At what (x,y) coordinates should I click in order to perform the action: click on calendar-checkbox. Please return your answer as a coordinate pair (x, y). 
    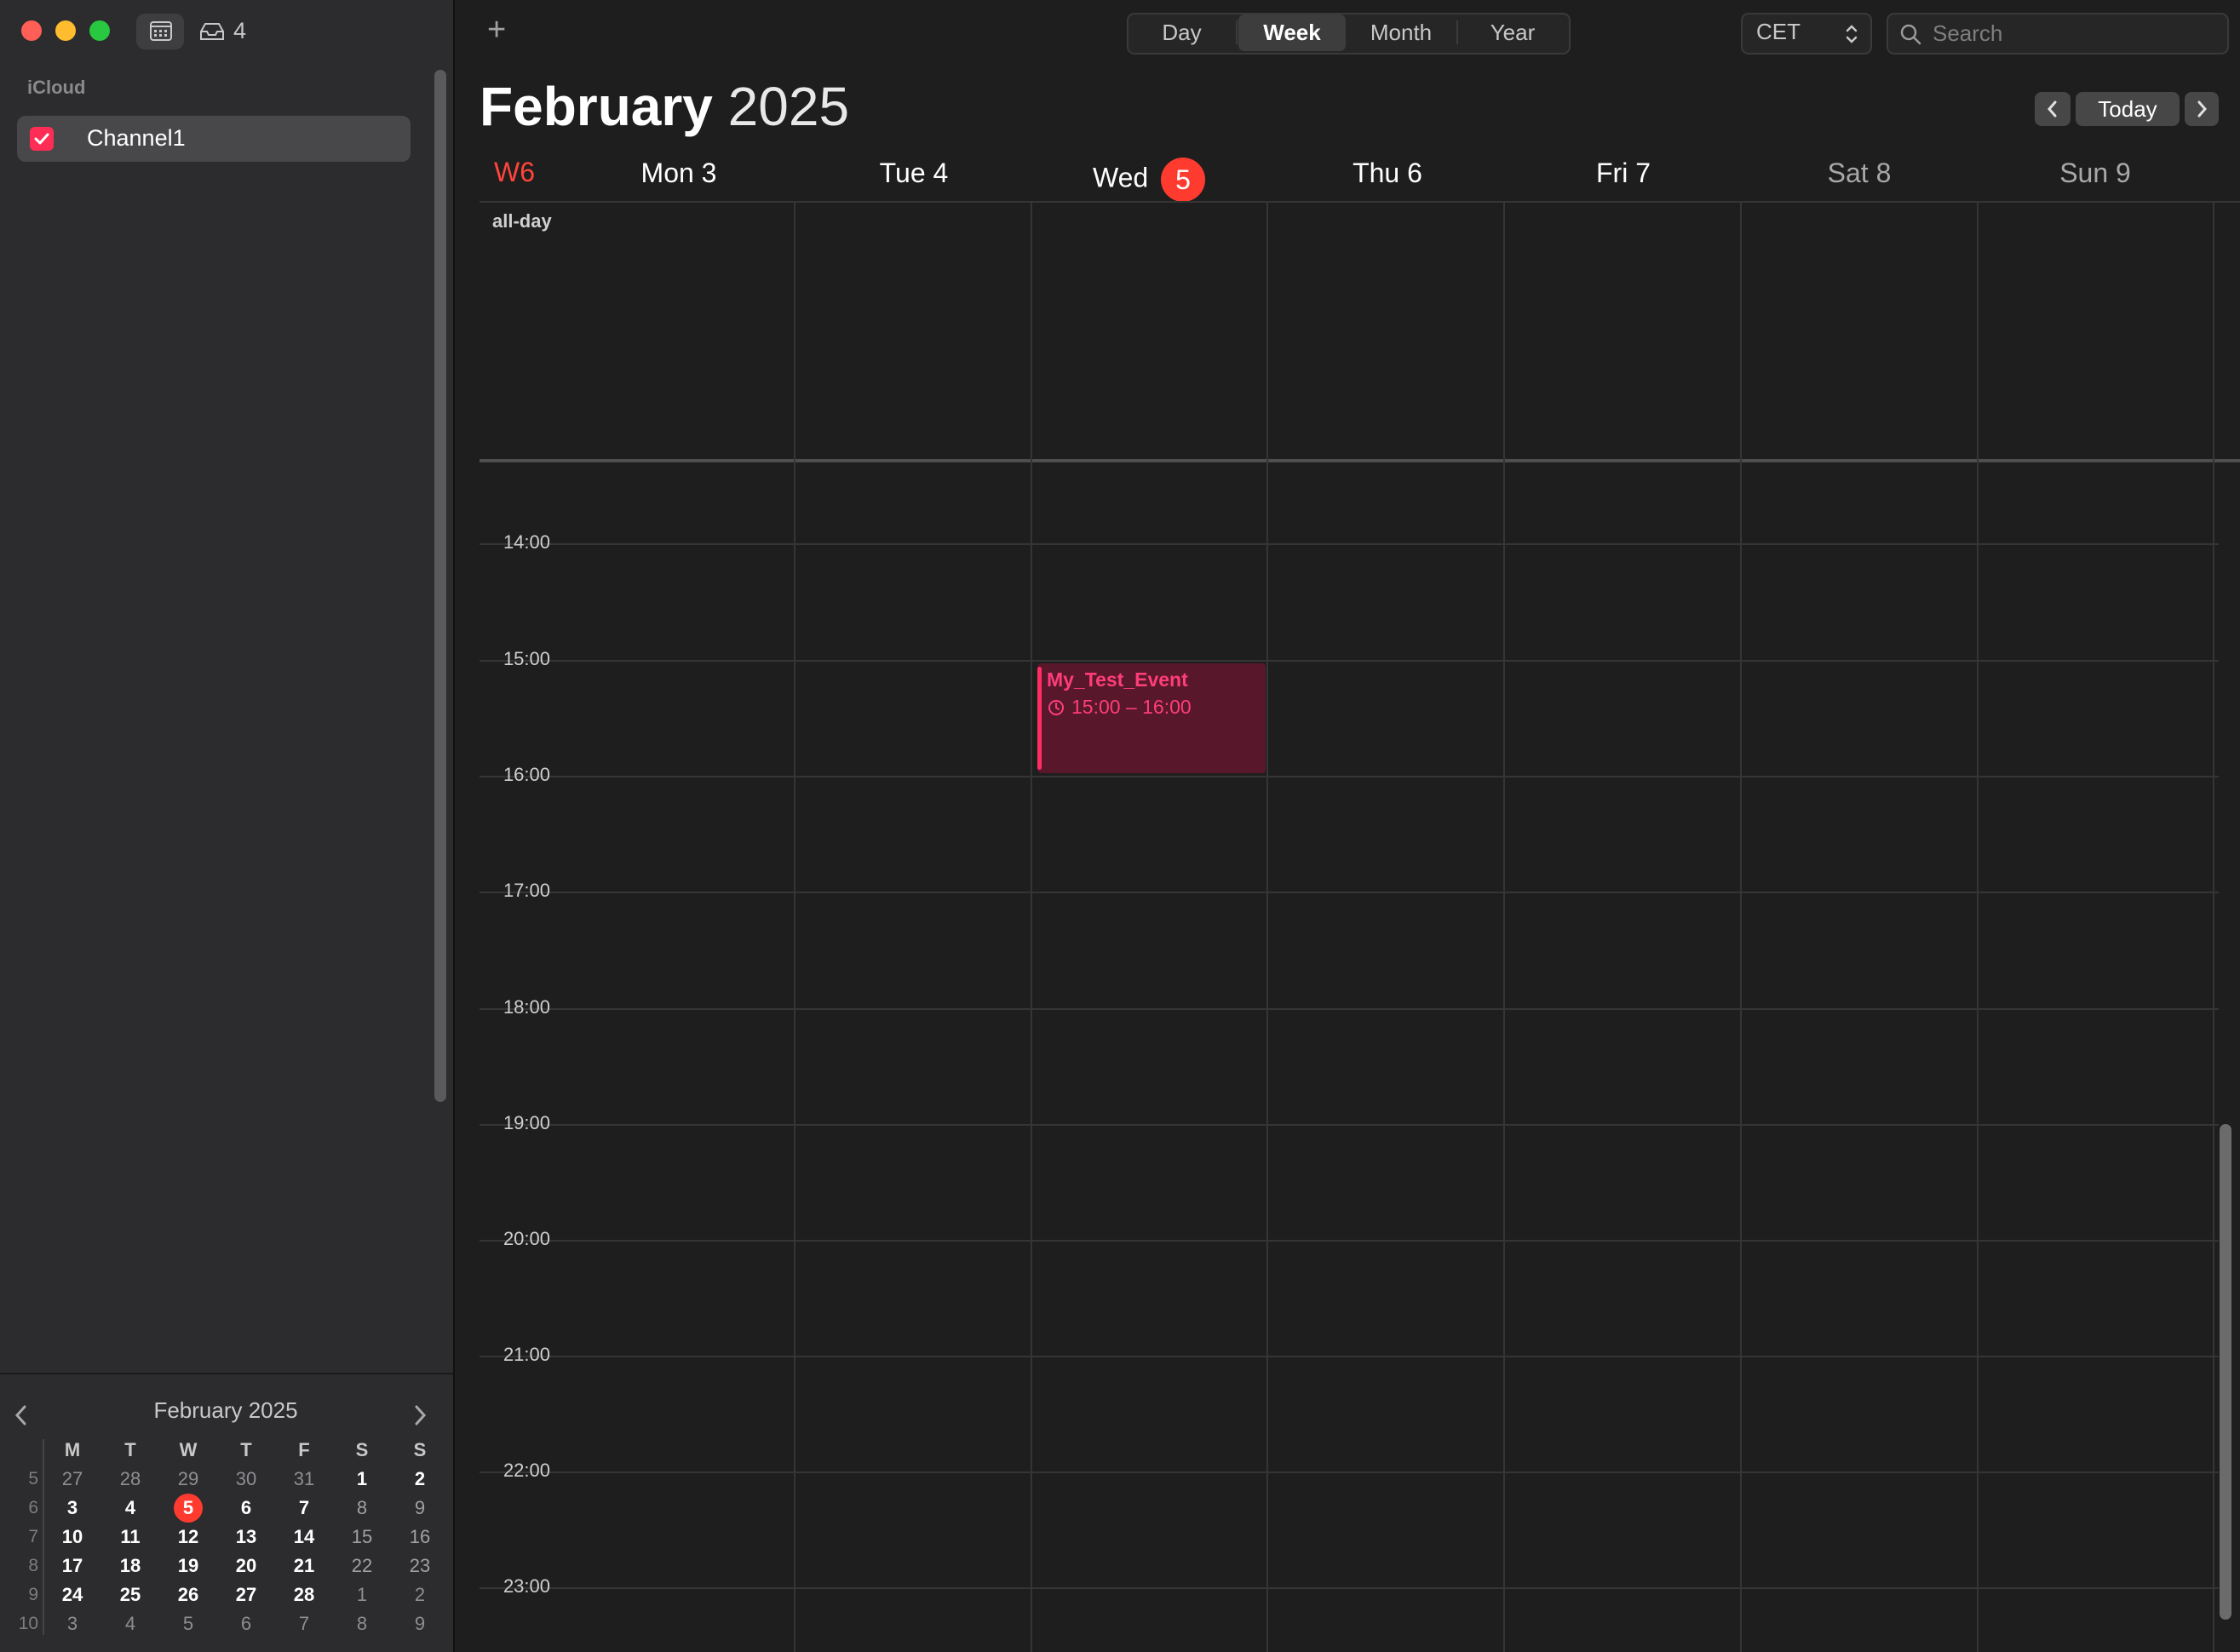
    Looking at the image, I should click on (42, 139).